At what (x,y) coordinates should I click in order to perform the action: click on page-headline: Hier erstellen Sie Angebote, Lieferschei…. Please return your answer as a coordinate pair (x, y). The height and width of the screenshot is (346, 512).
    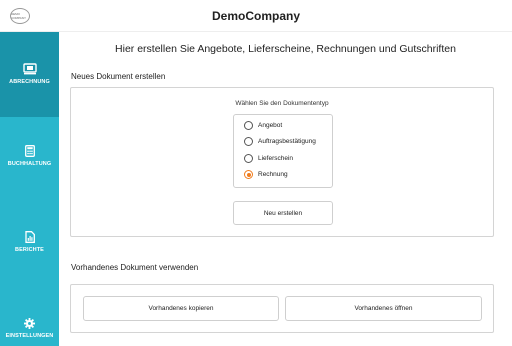
    Looking at the image, I should click on (285, 49).